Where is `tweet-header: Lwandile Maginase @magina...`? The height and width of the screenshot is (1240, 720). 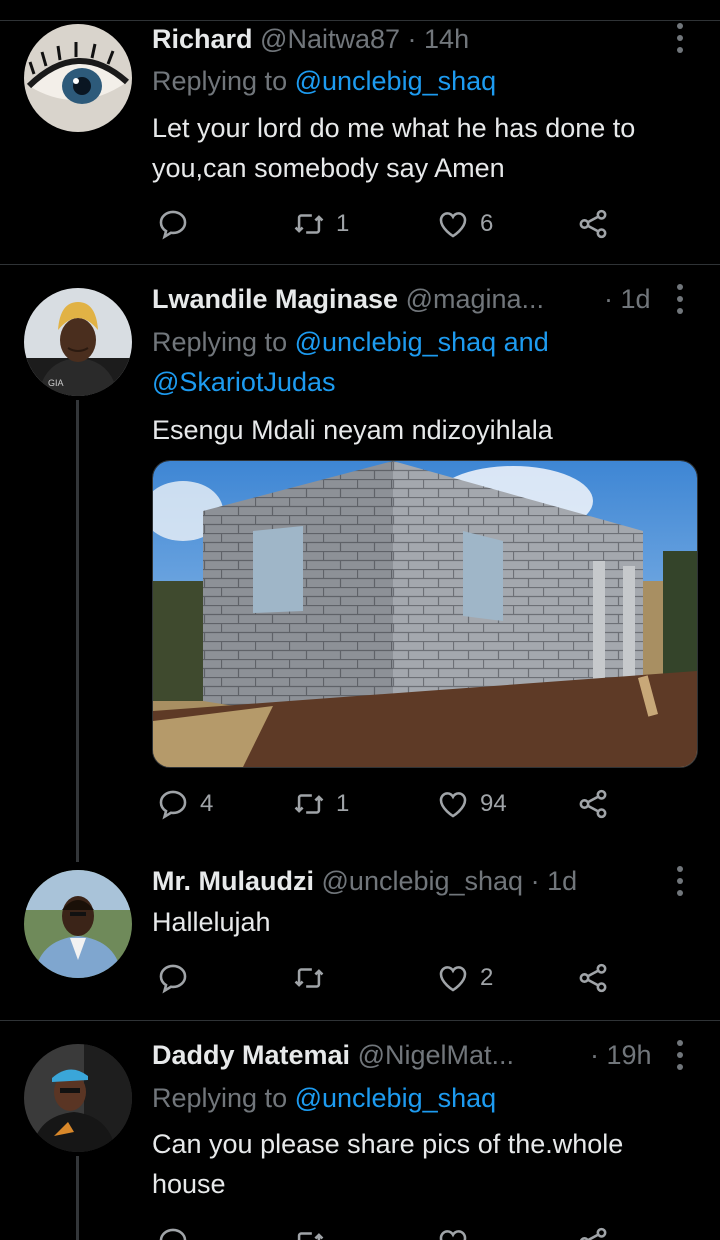
tweet-header: Lwandile Maginase @magina... is located at coordinates (348, 299).